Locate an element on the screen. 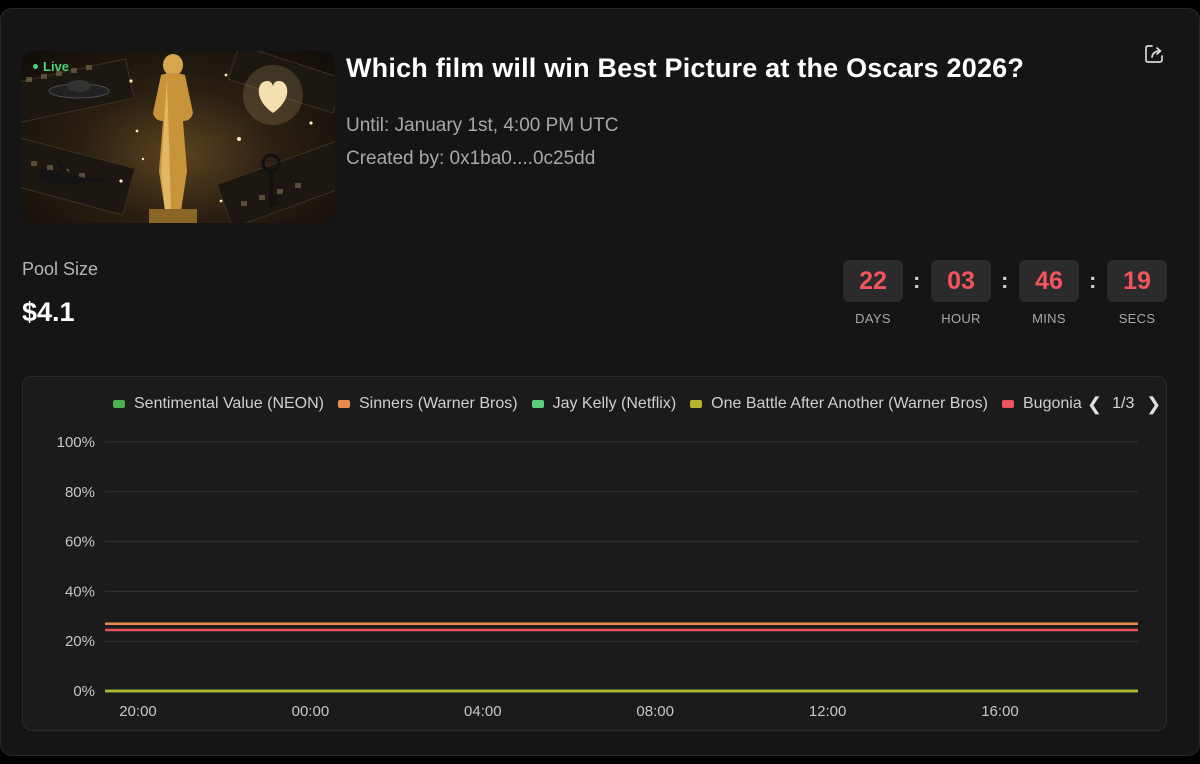  countdown-secs-label: SECS is located at coordinates (1137, 318).